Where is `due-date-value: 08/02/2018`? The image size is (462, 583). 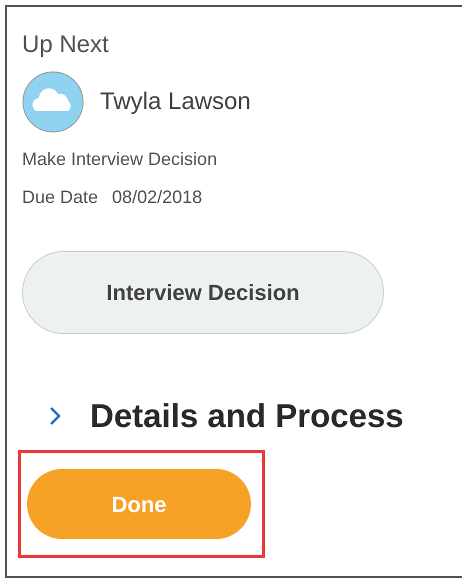 due-date-value: 08/02/2018 is located at coordinates (157, 197).